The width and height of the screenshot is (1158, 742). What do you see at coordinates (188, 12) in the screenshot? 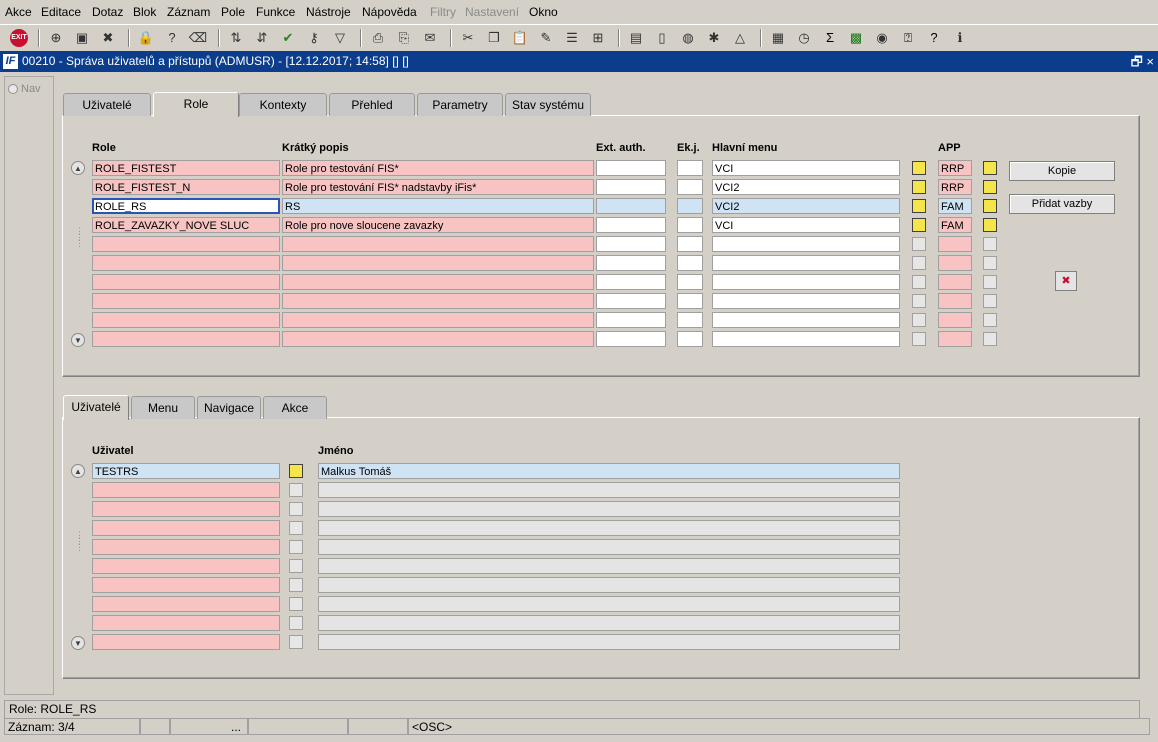
I see `menu-zaznam: Záznam` at bounding box center [188, 12].